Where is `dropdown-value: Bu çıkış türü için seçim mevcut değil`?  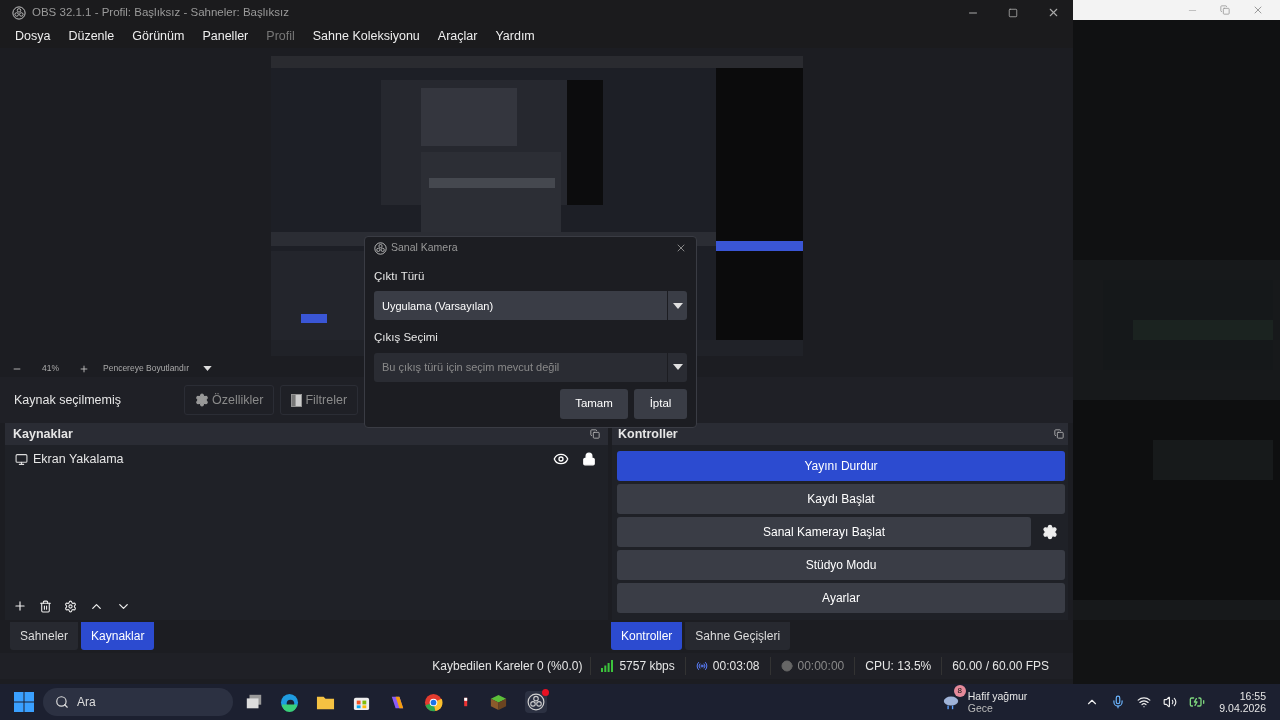
dropdown-value: Bu çıkış türü için seçim mevcut değil is located at coordinates (471, 367).